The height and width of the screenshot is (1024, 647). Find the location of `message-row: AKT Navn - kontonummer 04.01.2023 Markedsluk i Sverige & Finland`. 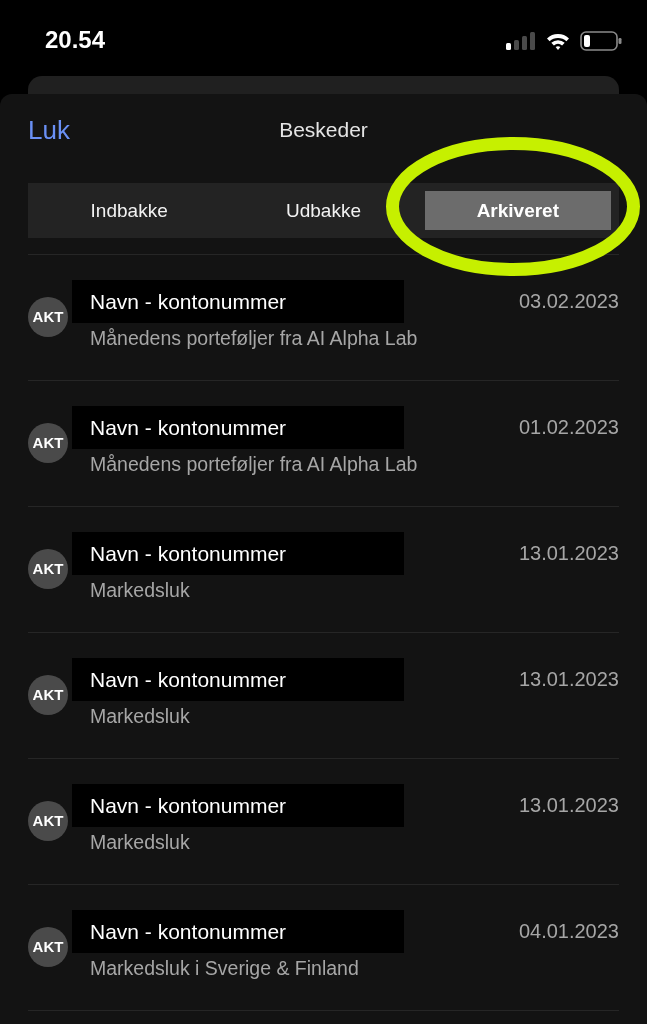

message-row: AKT Navn - kontonummer 04.01.2023 Markedsluk i Sverige & Finland is located at coordinates (323, 948).